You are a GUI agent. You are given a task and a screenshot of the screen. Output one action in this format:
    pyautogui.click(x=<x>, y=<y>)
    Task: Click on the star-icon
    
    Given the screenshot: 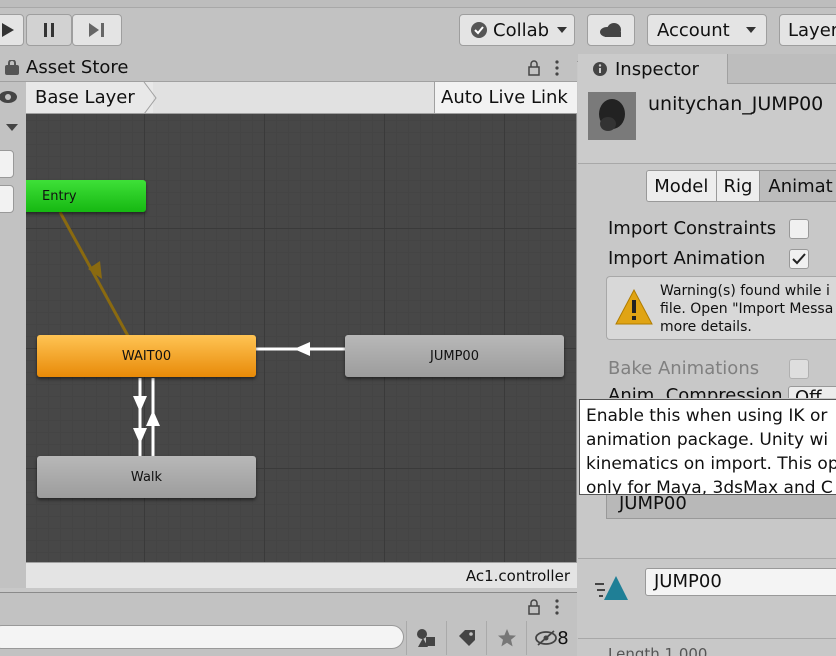 What is the action you would take?
    pyautogui.click(x=506, y=638)
    